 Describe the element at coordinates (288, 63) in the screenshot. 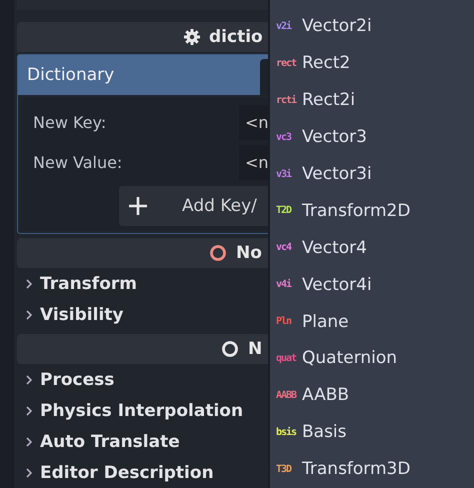

I see `type-icon: rect` at that location.